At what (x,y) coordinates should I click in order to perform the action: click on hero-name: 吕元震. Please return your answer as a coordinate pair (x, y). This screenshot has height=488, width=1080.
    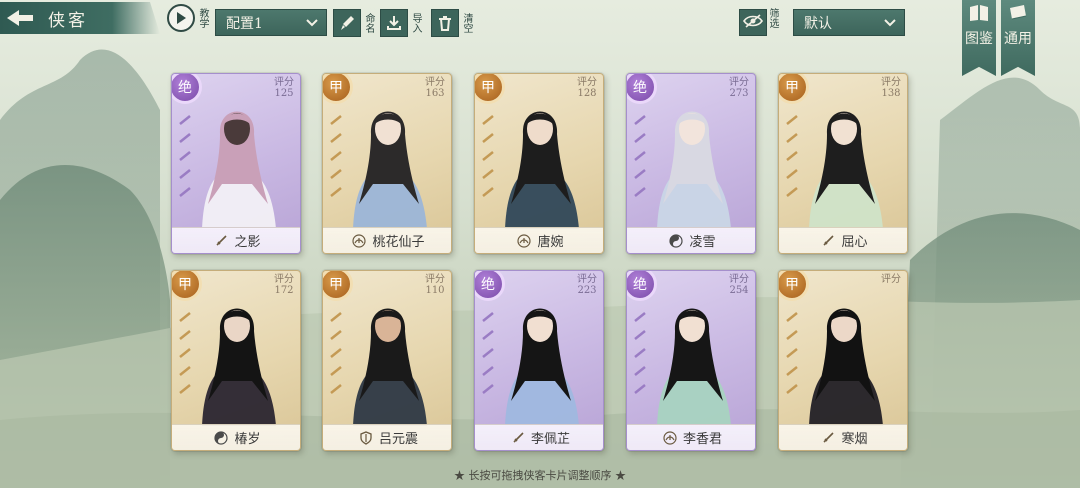
    Looking at the image, I should click on (398, 439).